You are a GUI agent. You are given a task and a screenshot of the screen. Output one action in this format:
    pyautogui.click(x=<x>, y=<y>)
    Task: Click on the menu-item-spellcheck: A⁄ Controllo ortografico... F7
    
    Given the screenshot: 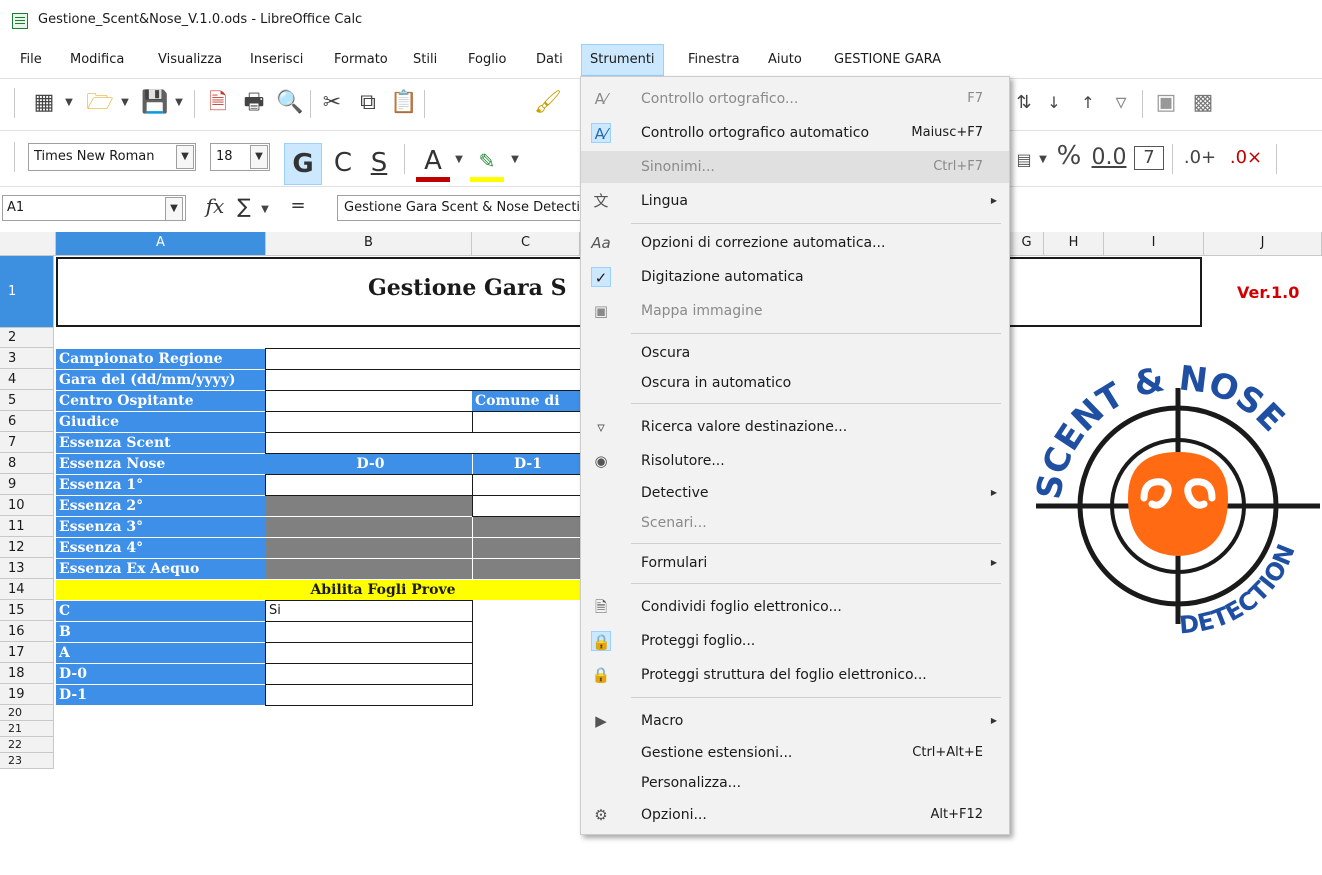 What is the action you would take?
    pyautogui.click(x=795, y=99)
    